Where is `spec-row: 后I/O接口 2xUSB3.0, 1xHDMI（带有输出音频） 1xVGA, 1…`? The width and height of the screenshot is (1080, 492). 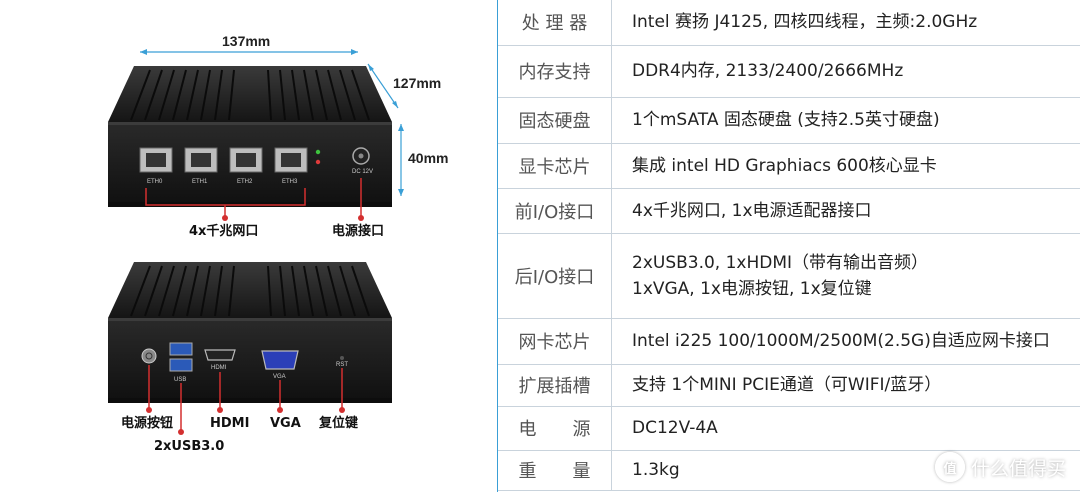
spec-row: 后I/O接口 2xUSB3.0, 1xHDMI（带有输出音频） 1xVGA, 1… is located at coordinates (789, 276).